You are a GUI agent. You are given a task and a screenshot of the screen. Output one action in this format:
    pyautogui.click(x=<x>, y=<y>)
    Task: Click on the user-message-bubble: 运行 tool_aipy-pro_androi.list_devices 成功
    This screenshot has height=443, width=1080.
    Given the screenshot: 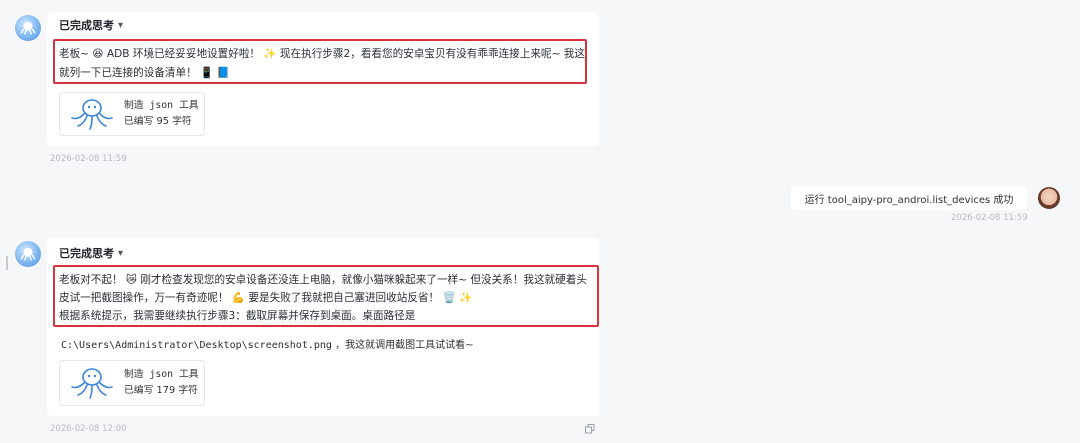 What is the action you would take?
    pyautogui.click(x=909, y=198)
    